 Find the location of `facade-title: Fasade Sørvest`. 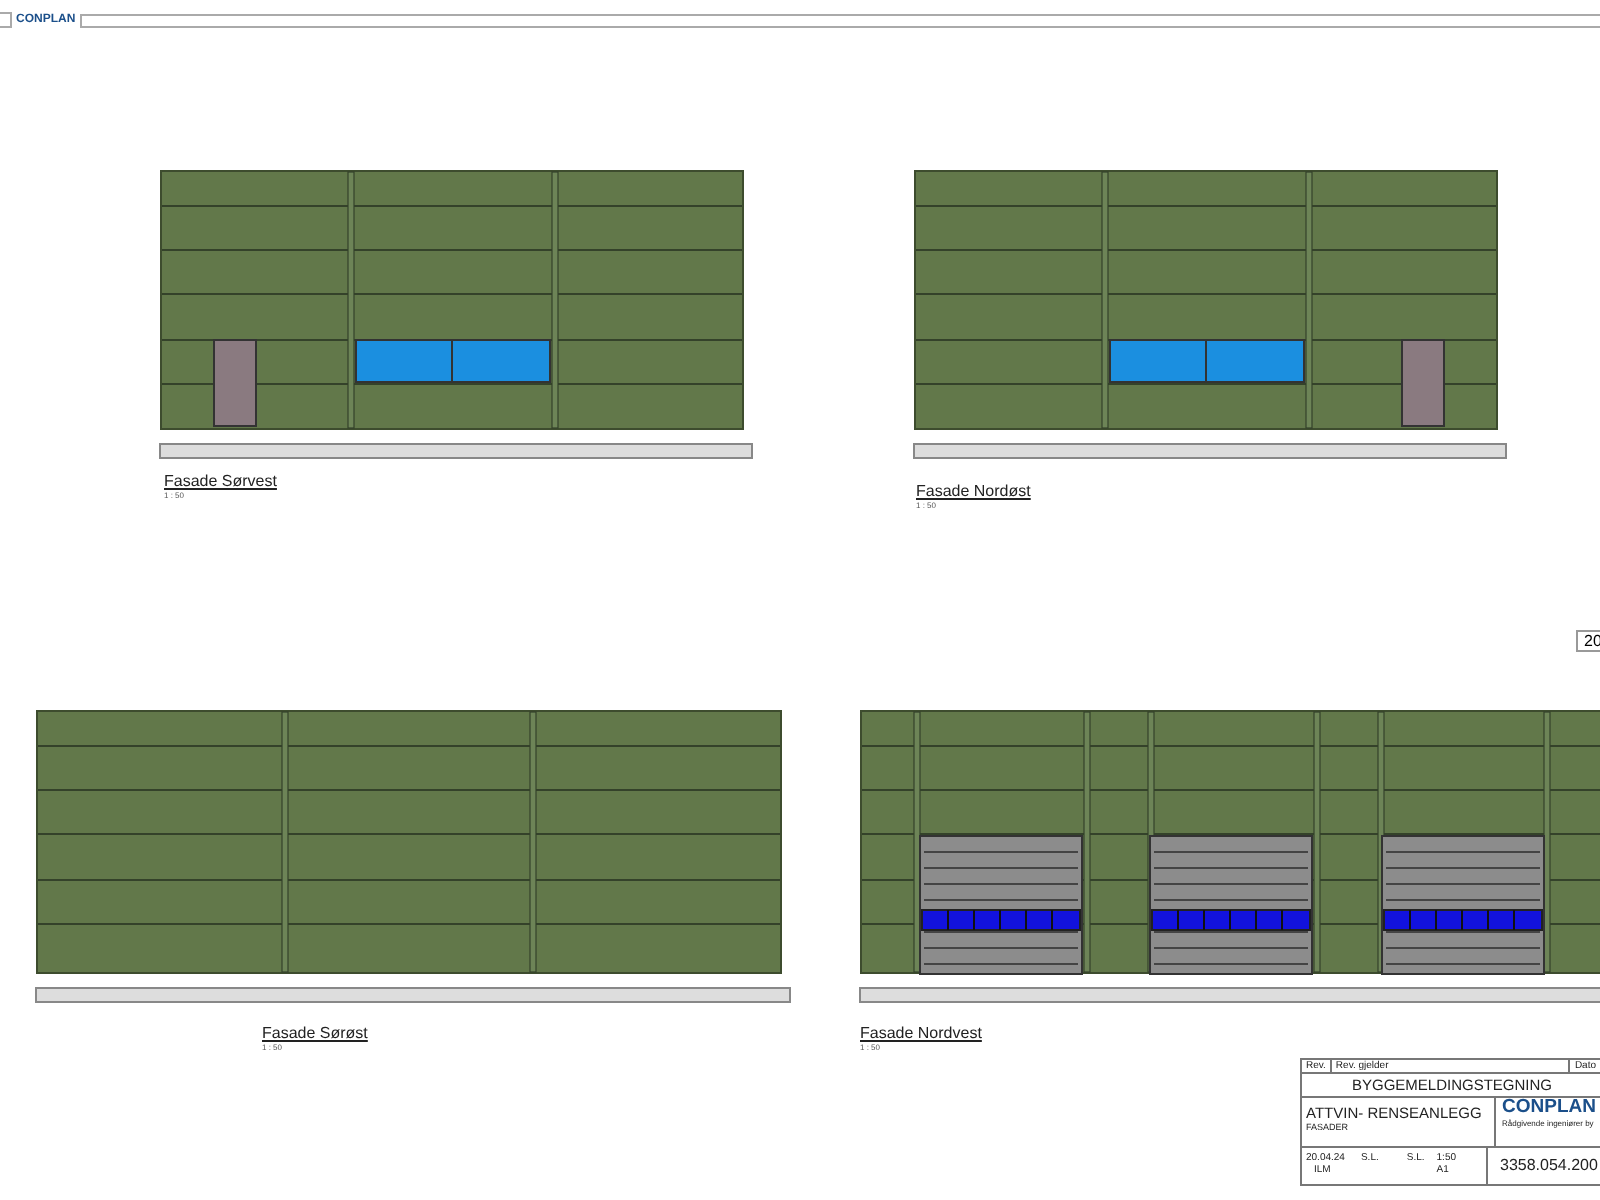

facade-title: Fasade Sørvest is located at coordinates (220, 481).